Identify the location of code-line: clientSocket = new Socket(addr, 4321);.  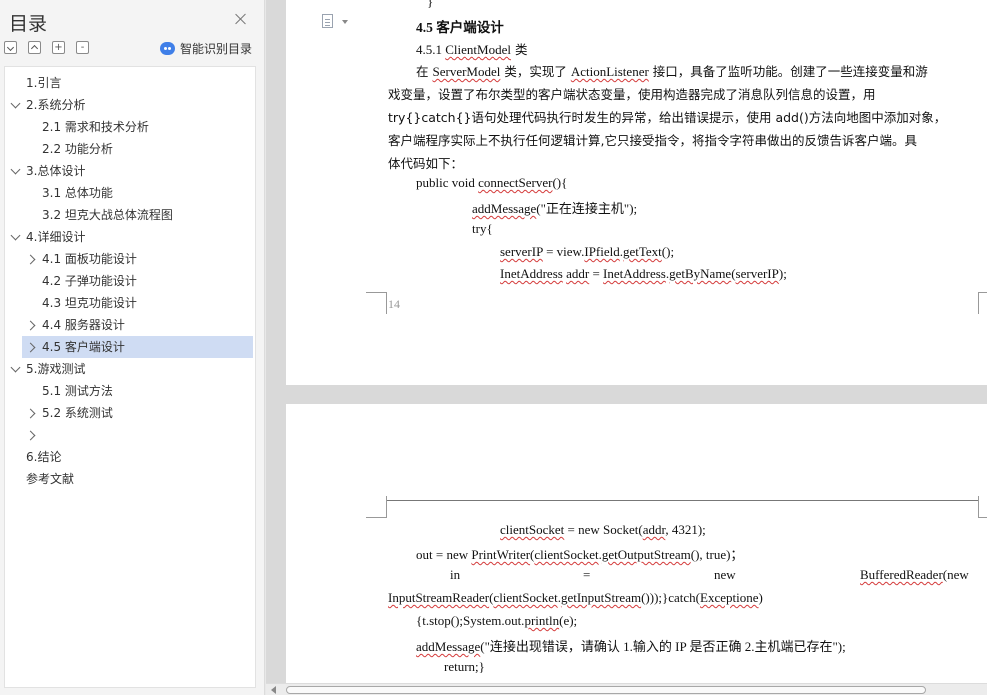
(603, 530).